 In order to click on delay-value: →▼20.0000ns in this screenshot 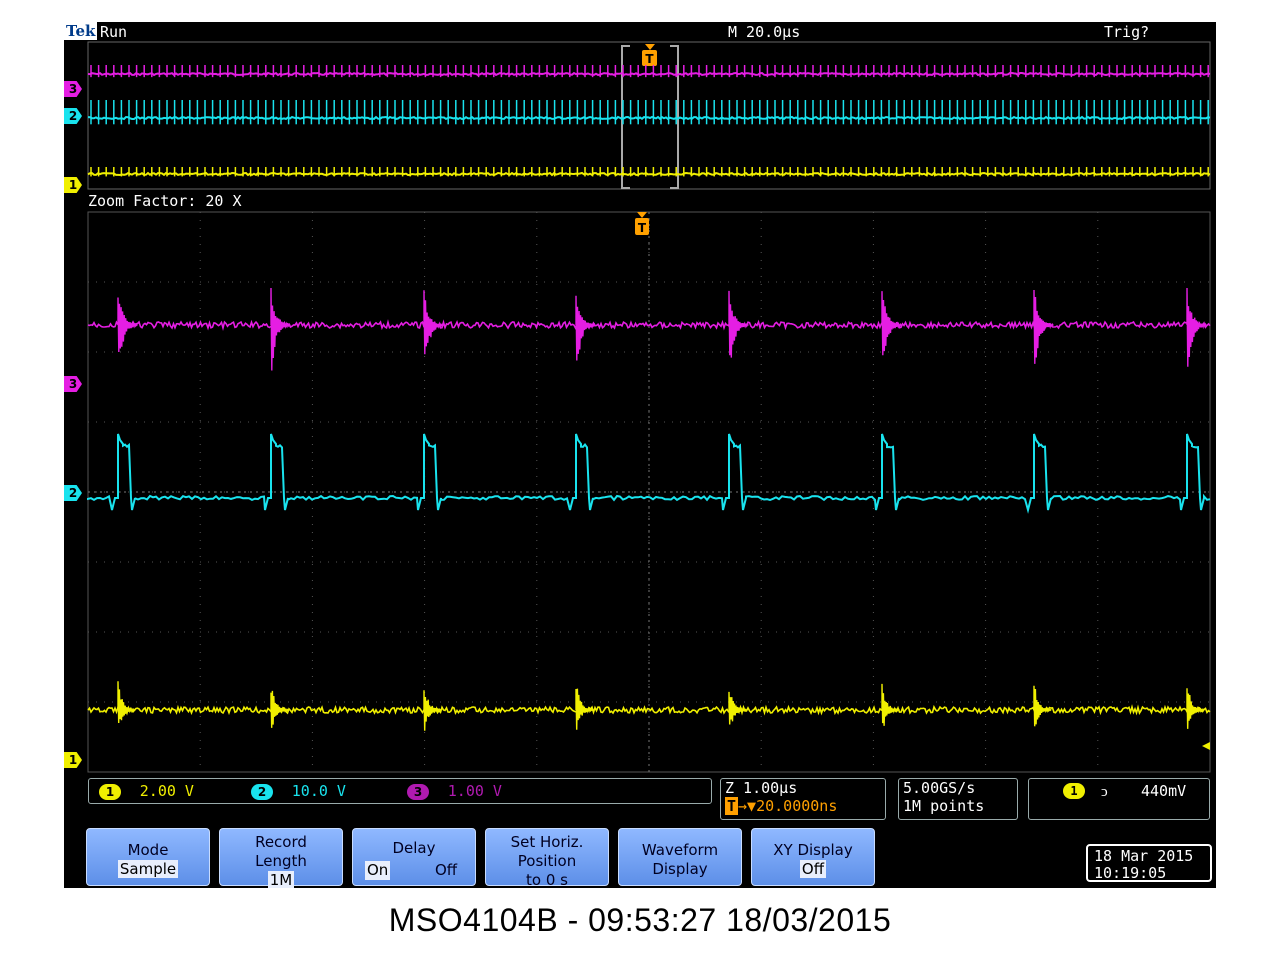, I will do `click(788, 806)`.